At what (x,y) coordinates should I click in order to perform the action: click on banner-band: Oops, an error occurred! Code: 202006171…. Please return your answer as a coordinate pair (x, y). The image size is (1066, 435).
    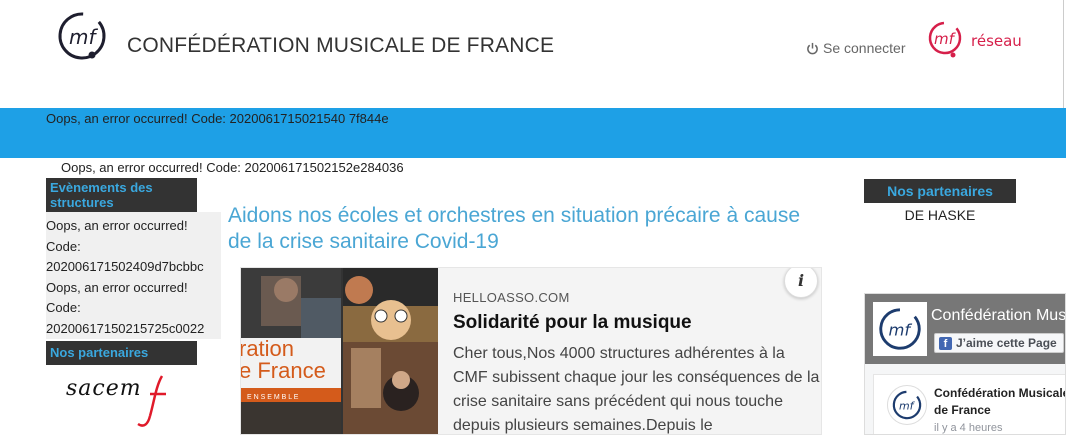
    Looking at the image, I should click on (533, 133).